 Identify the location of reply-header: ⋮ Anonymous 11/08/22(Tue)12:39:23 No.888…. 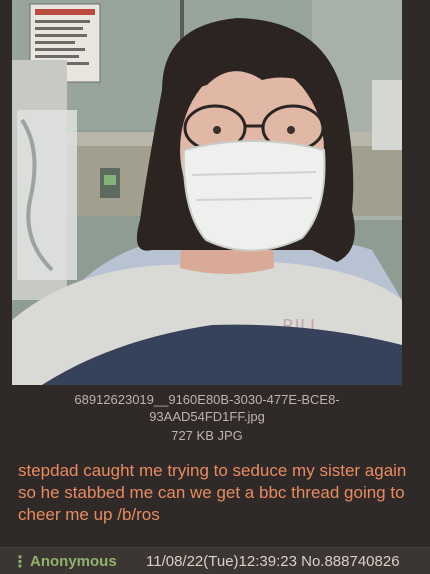
(215, 560).